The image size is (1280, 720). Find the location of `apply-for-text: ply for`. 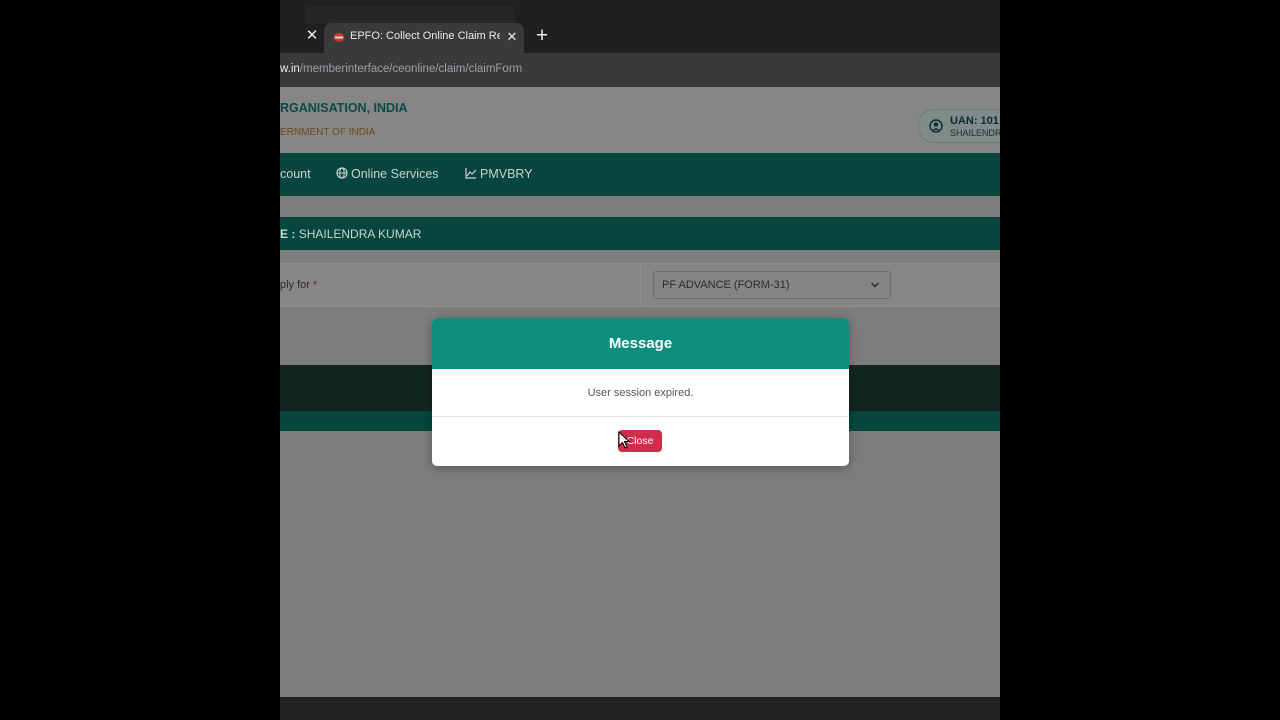

apply-for-text: ply for is located at coordinates (295, 285).